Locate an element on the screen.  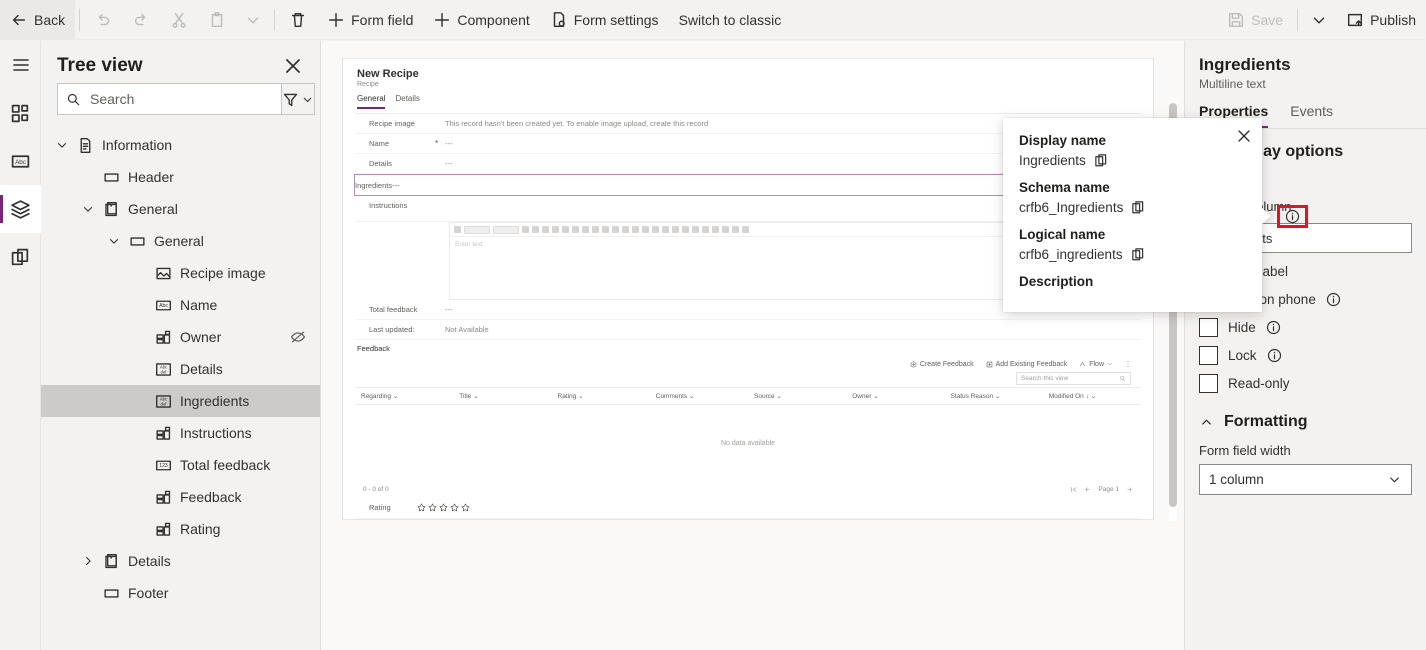
subgrid-column-header: Title ⌄ is located at coordinates (502, 396).